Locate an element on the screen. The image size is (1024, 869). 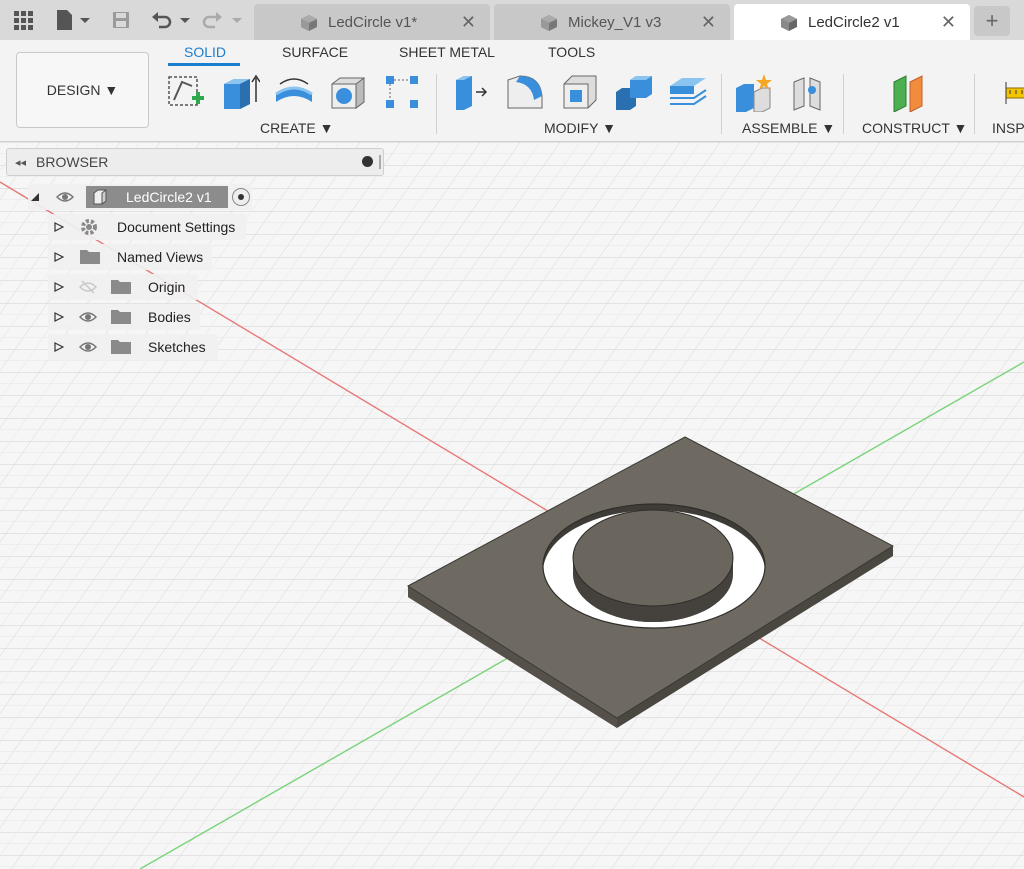
tab-mickey-v1: Mickey_V1 v3 ✕ is located at coordinates (612, 22).